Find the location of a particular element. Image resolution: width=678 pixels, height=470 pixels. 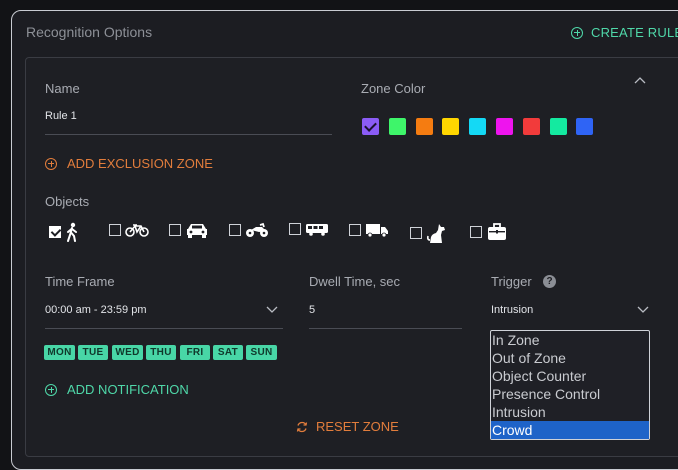

time-frame-select: 00:00 am - 23:59 pm is located at coordinates (96, 310).